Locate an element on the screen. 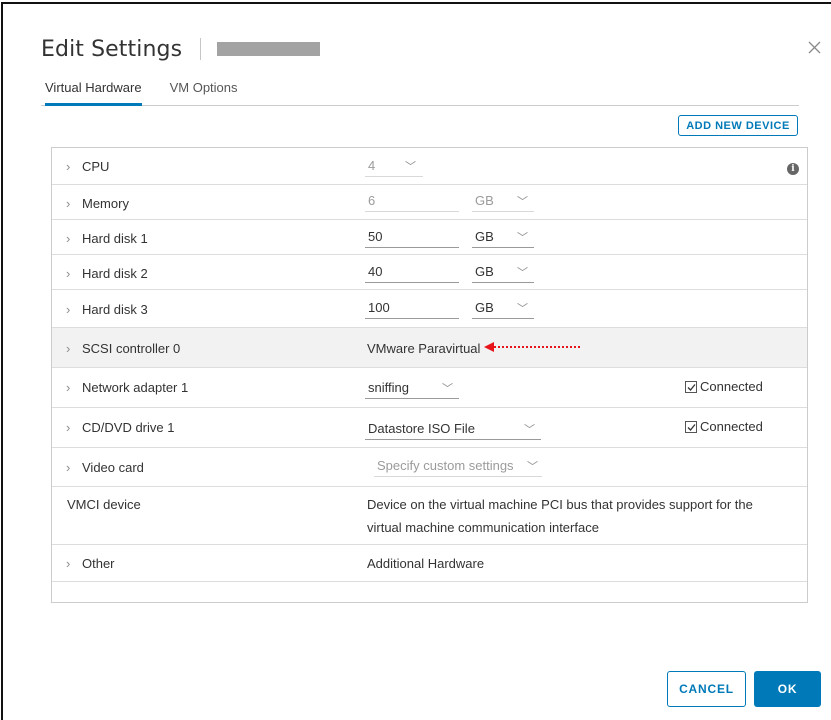 The width and height of the screenshot is (831, 720). network-connected-label: Connected is located at coordinates (731, 386).